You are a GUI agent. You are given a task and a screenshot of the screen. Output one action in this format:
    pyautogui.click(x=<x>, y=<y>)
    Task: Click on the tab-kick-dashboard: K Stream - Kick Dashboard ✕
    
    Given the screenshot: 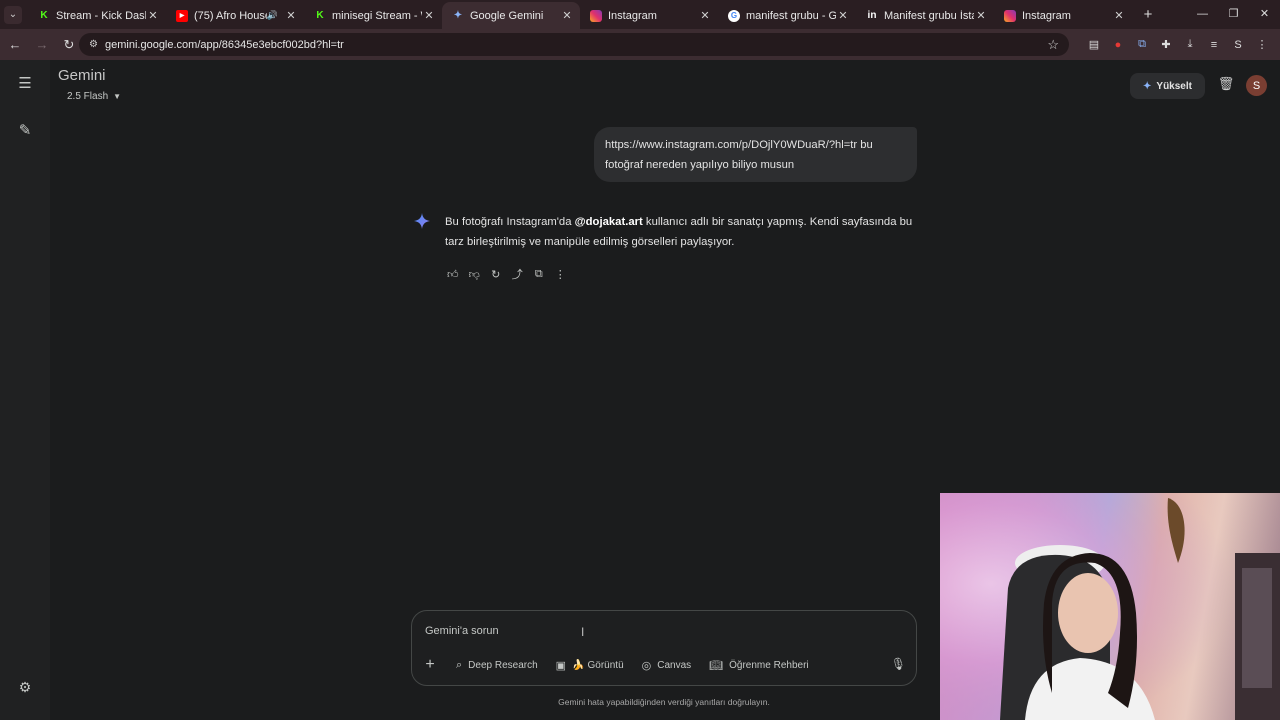 What is the action you would take?
    pyautogui.click(x=97, y=15)
    